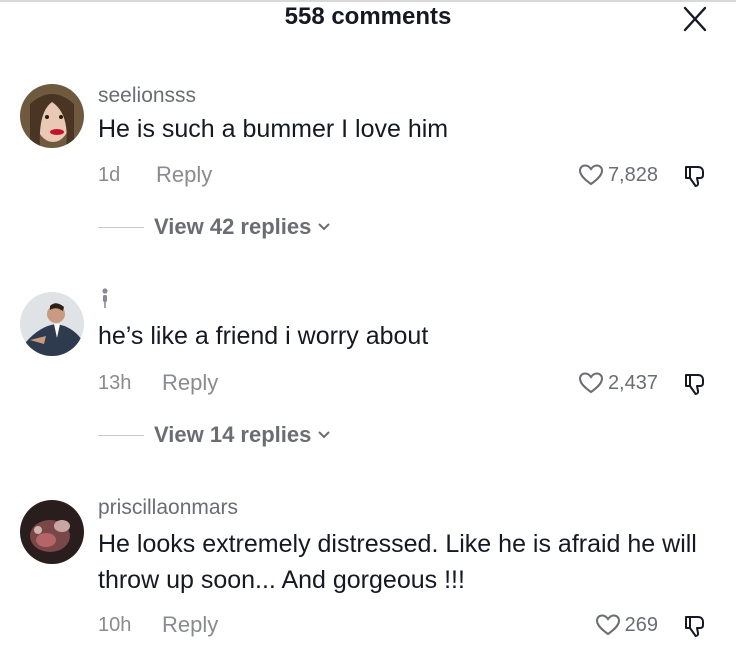 The image size is (736, 657). I want to click on comment-time: 10h, so click(115, 625).